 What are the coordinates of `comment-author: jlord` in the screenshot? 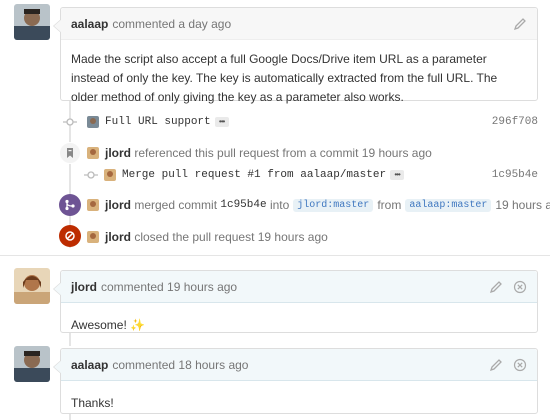 It's located at (84, 287).